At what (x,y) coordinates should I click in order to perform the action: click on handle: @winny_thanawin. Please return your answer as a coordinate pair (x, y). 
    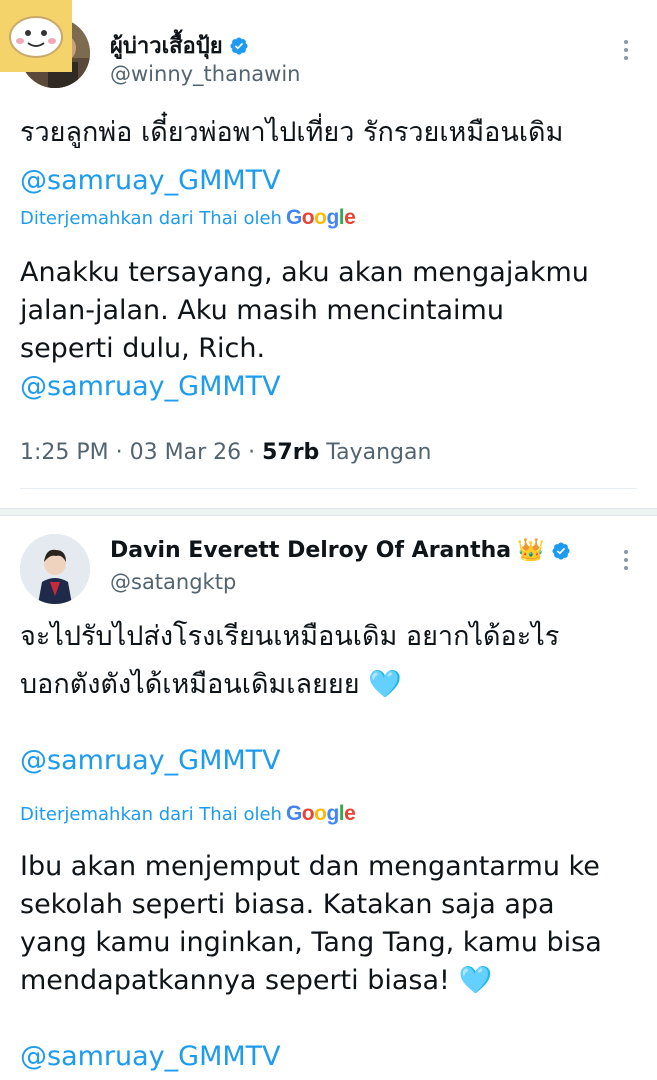
    Looking at the image, I should click on (205, 74).